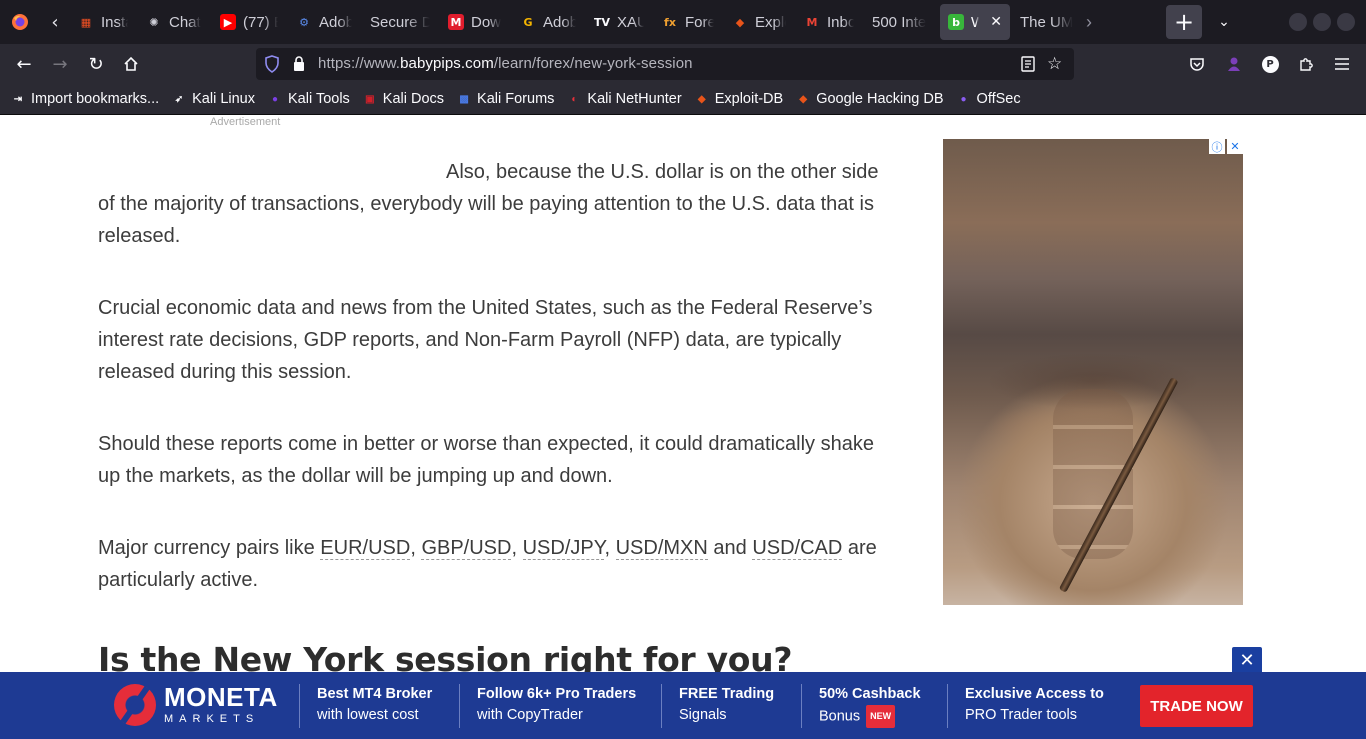  What do you see at coordinates (670, 22) in the screenshot?
I see `fx-icon: fx` at bounding box center [670, 22].